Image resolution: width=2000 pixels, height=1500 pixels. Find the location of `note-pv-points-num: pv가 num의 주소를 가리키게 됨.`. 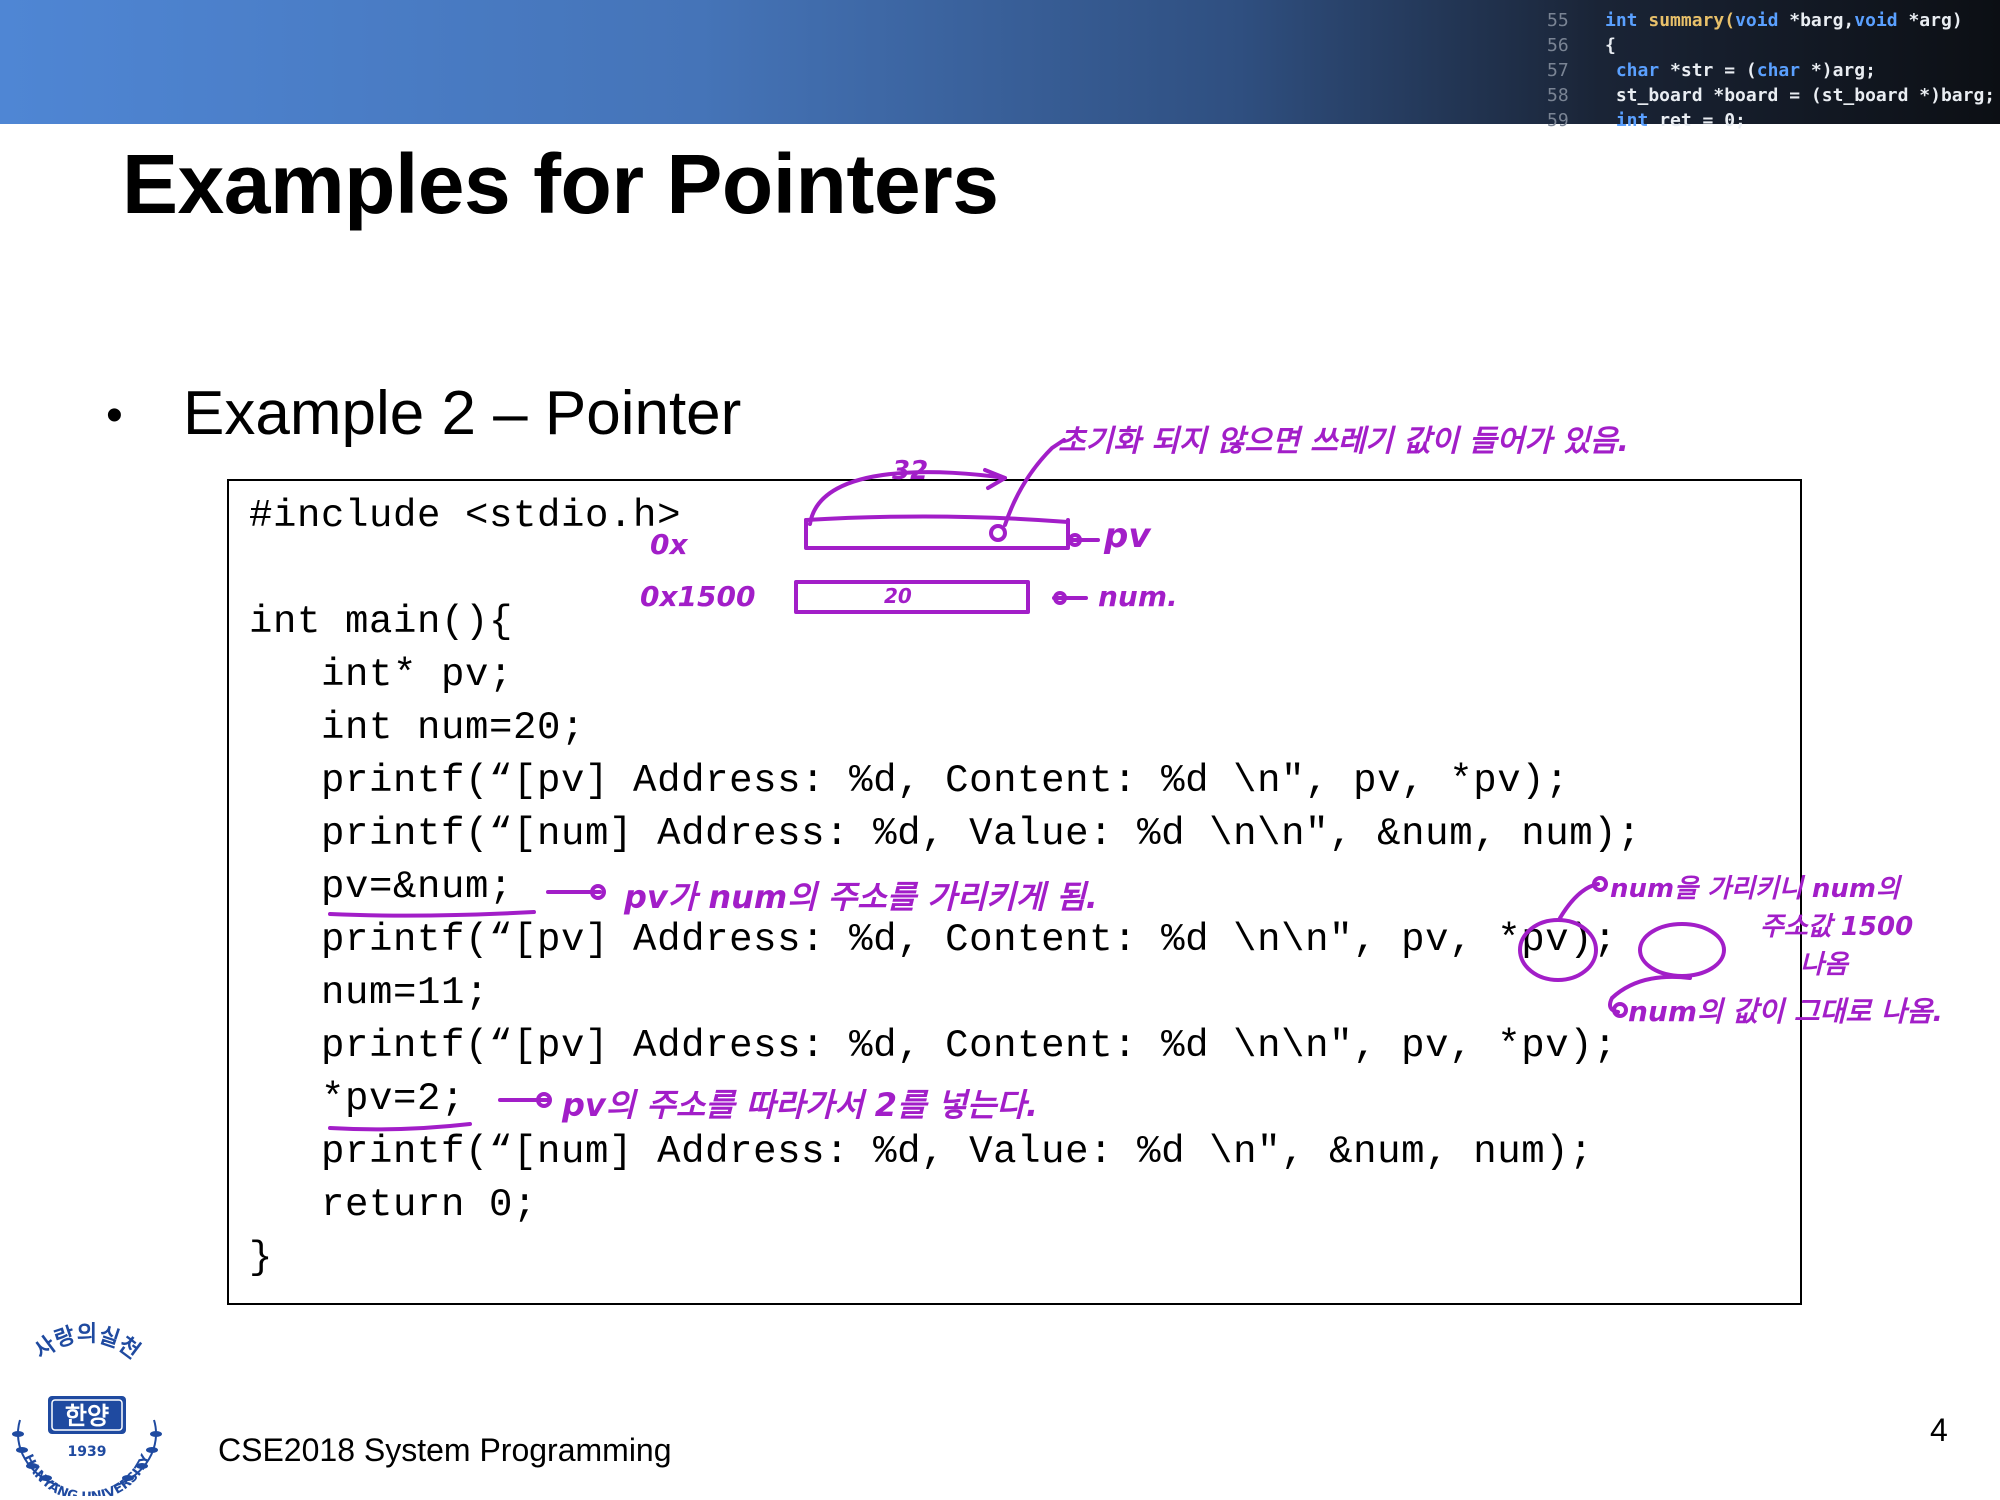

note-pv-points-num: pv가 num의 주소를 가리키게 됨. is located at coordinates (861, 897).